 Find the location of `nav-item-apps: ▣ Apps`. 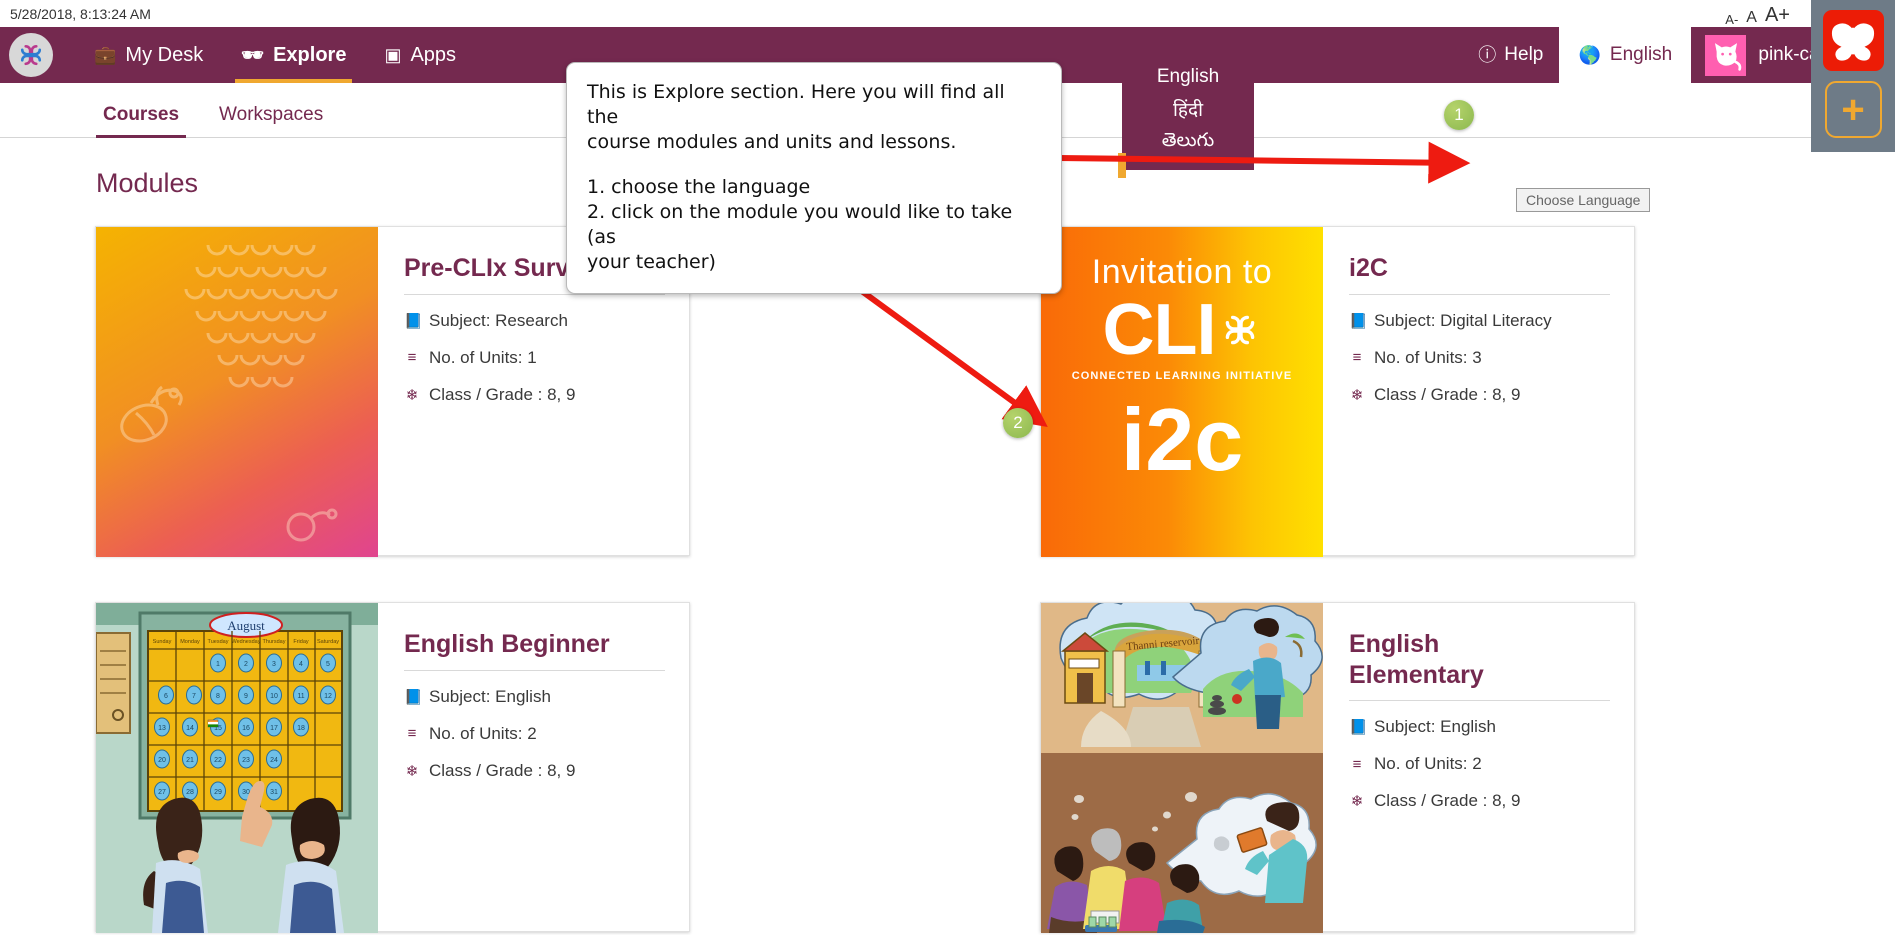

nav-item-apps: ▣ Apps is located at coordinates (420, 55).